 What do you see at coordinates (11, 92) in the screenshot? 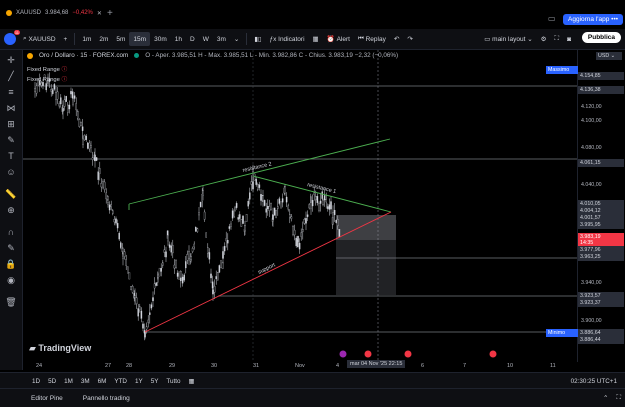
I see `fib-icon: ≡` at bounding box center [11, 92].